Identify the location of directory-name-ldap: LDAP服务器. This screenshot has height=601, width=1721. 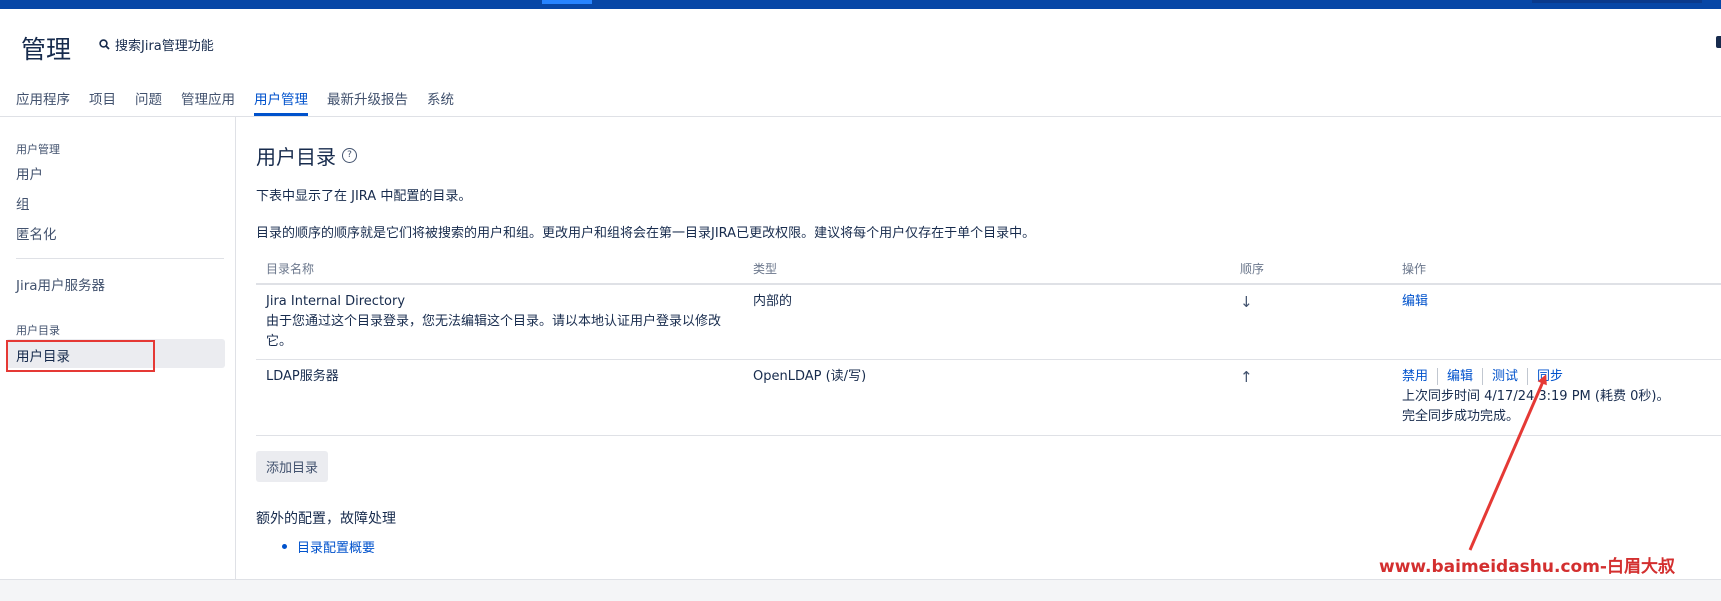
(302, 376).